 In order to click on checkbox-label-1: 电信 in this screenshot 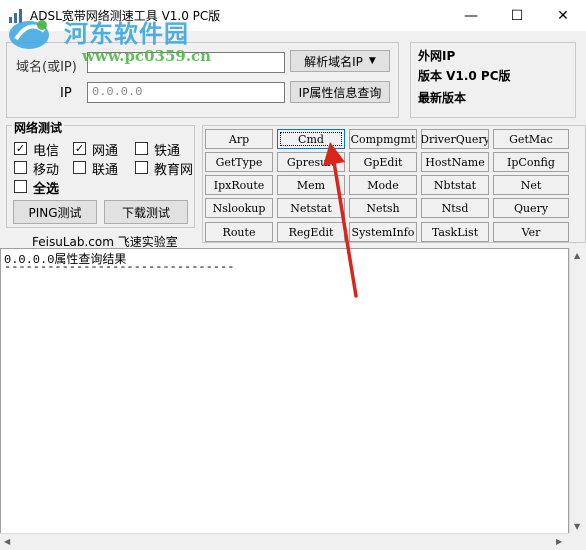, I will do `click(46, 151)`.